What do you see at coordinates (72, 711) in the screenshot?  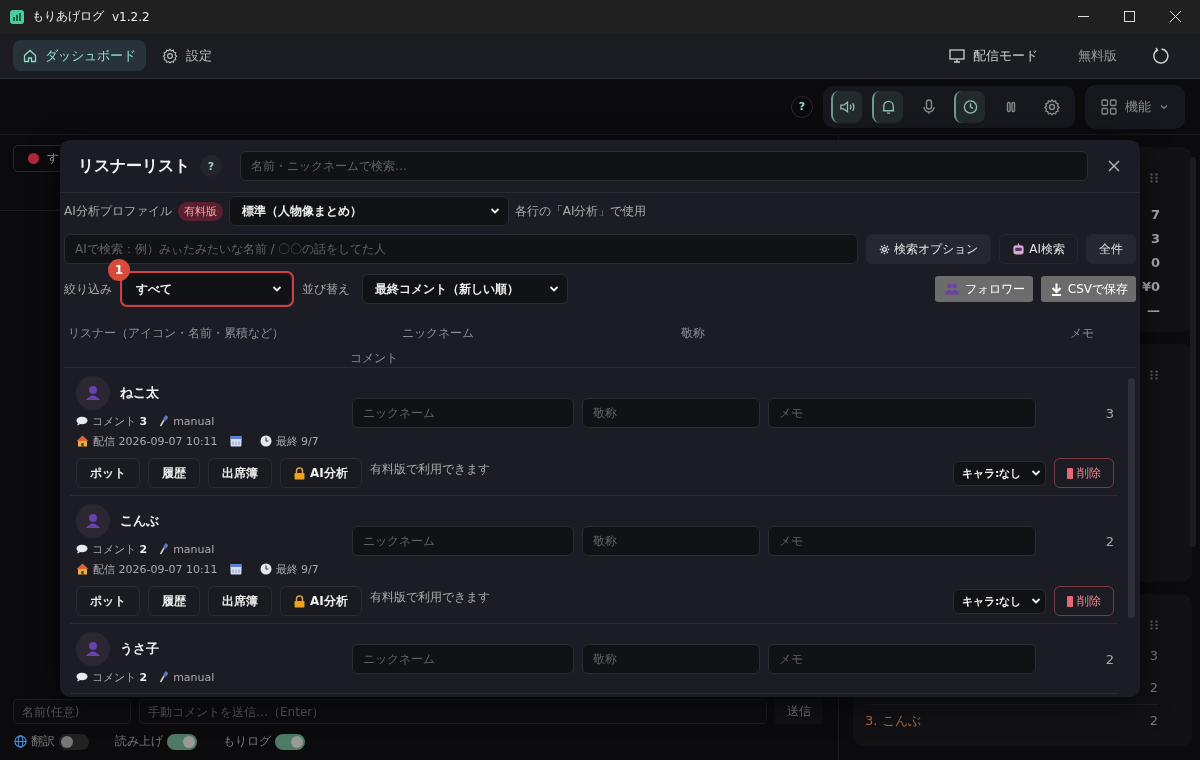 I see `name-field: 名前(任意)` at bounding box center [72, 711].